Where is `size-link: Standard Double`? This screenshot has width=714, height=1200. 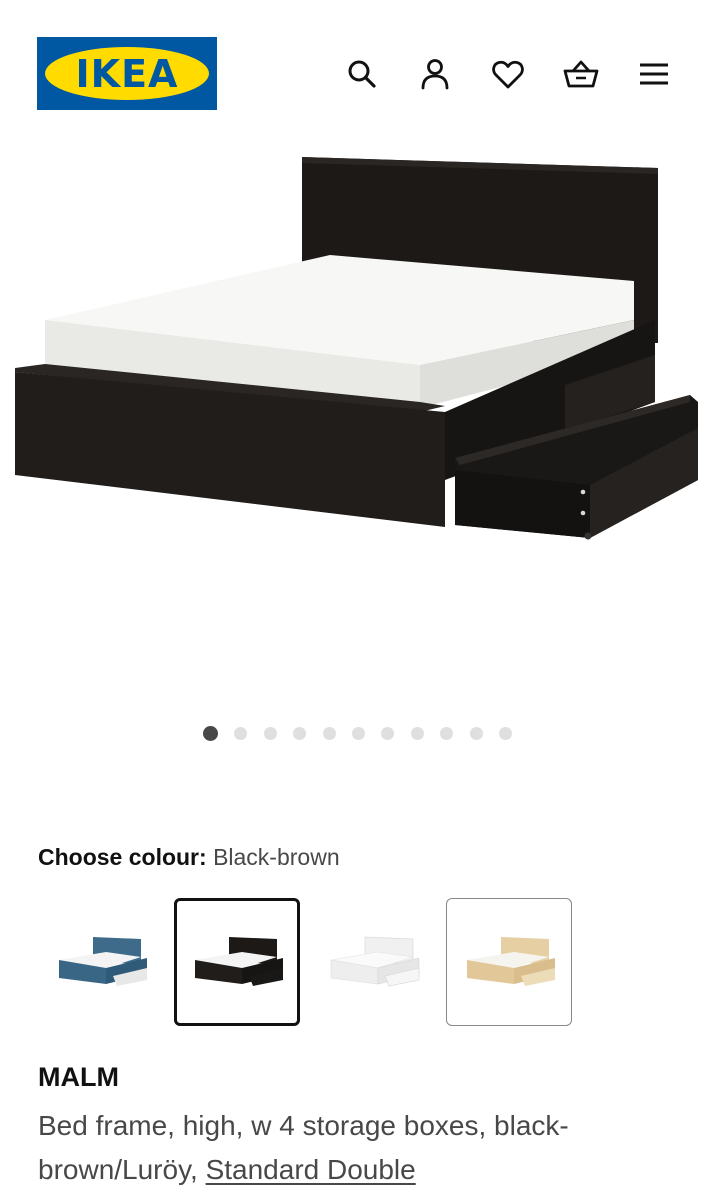
size-link: Standard Double is located at coordinates (311, 1169).